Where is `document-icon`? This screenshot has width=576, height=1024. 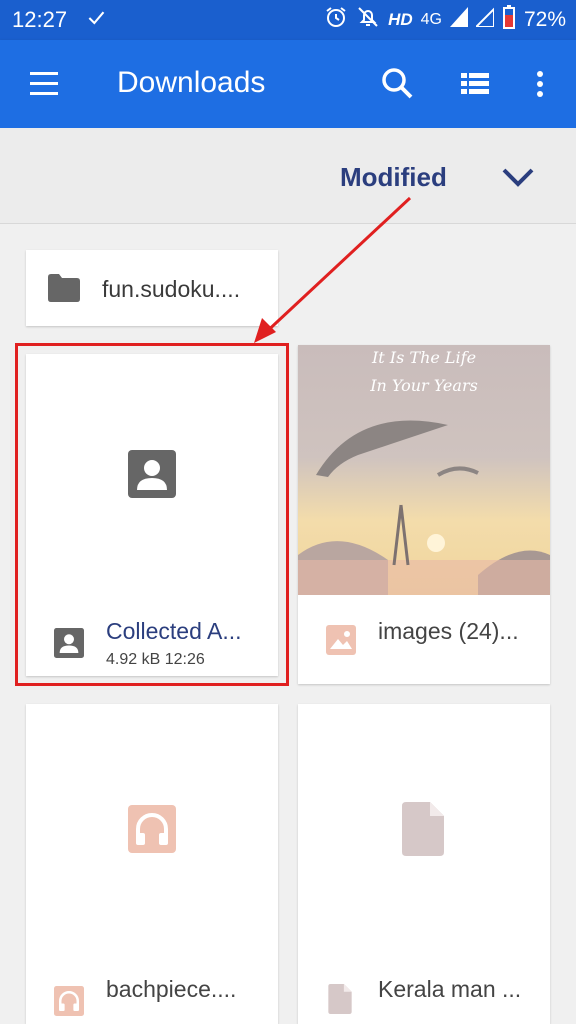
document-icon is located at coordinates (423, 831).